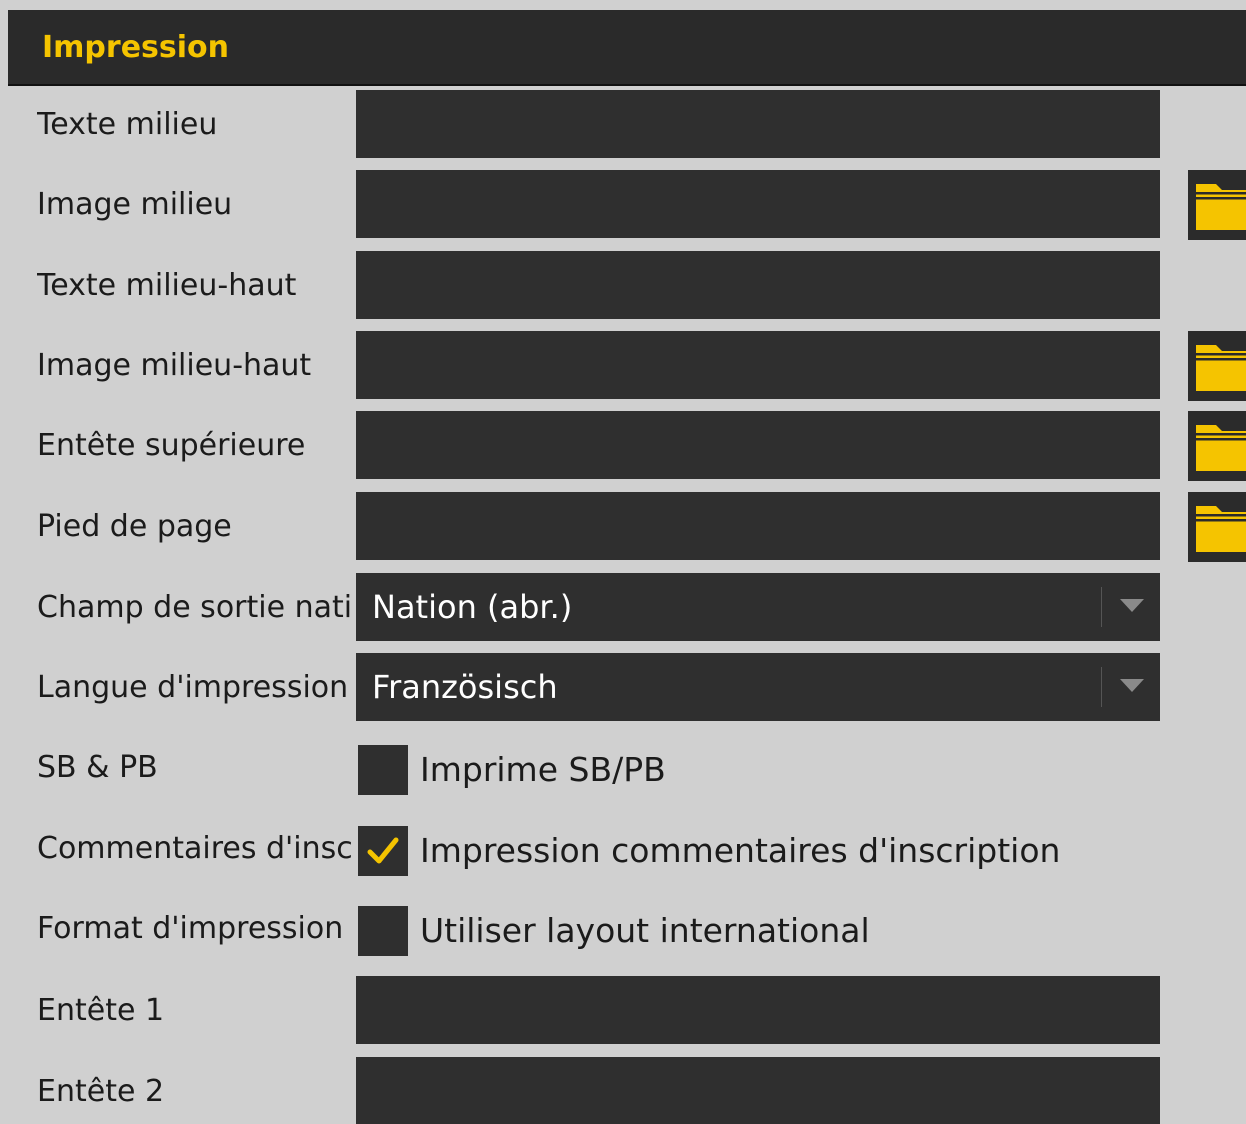 Image resolution: width=1246 pixels, height=1124 pixels. Describe the element at coordinates (758, 1010) in the screenshot. I see `entete-1-input` at that location.